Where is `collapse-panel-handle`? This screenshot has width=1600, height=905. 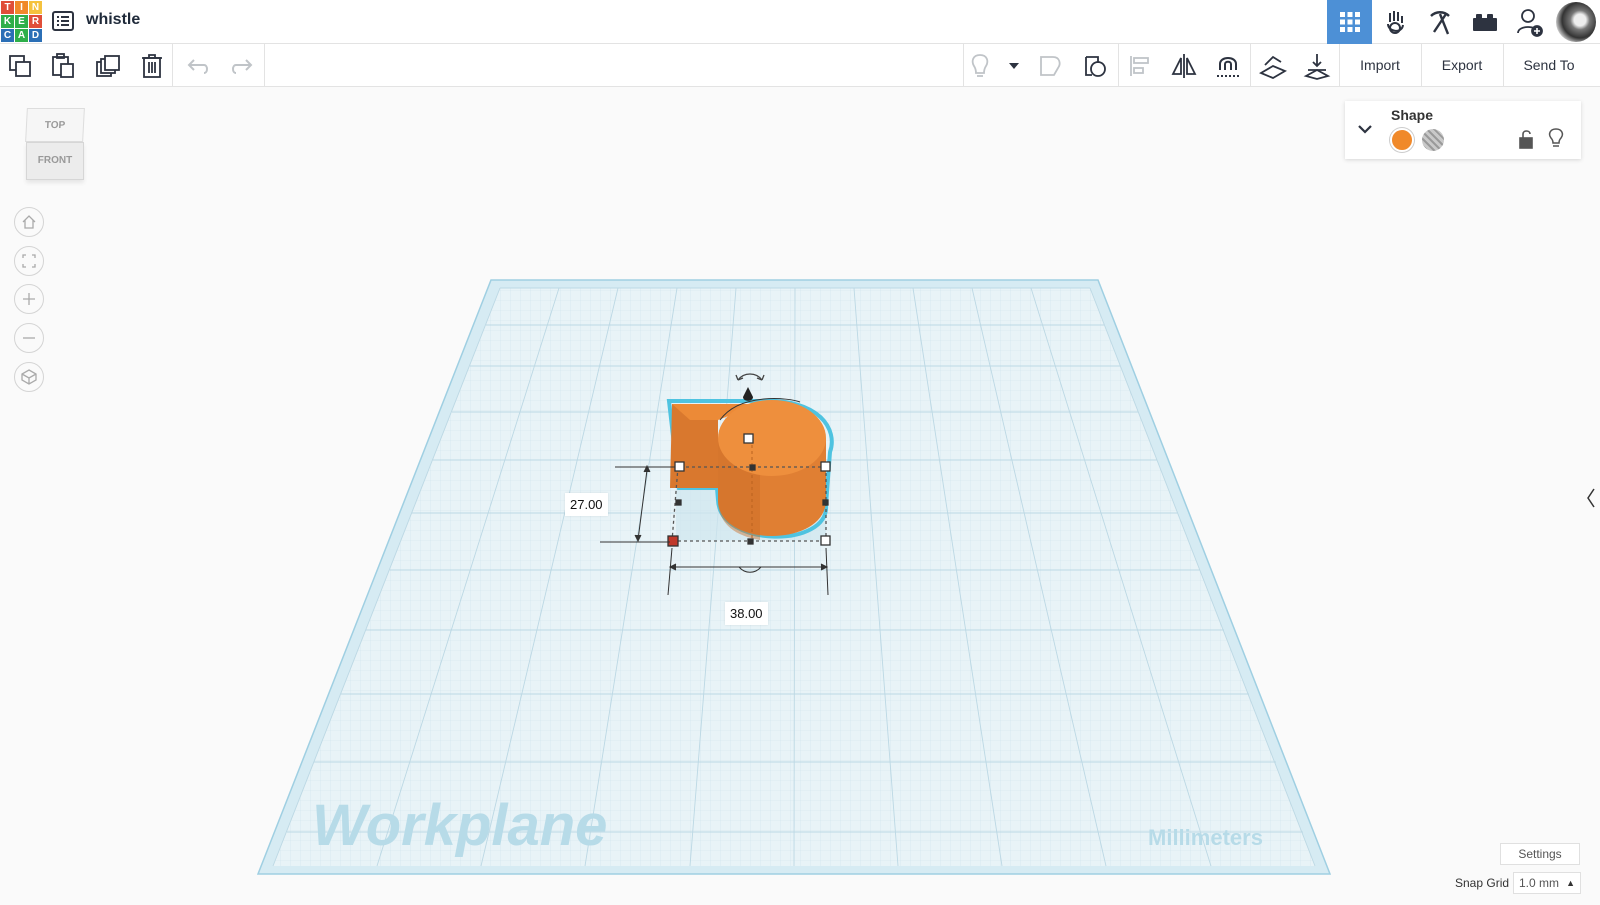
collapse-panel-handle is located at coordinates (1591, 498).